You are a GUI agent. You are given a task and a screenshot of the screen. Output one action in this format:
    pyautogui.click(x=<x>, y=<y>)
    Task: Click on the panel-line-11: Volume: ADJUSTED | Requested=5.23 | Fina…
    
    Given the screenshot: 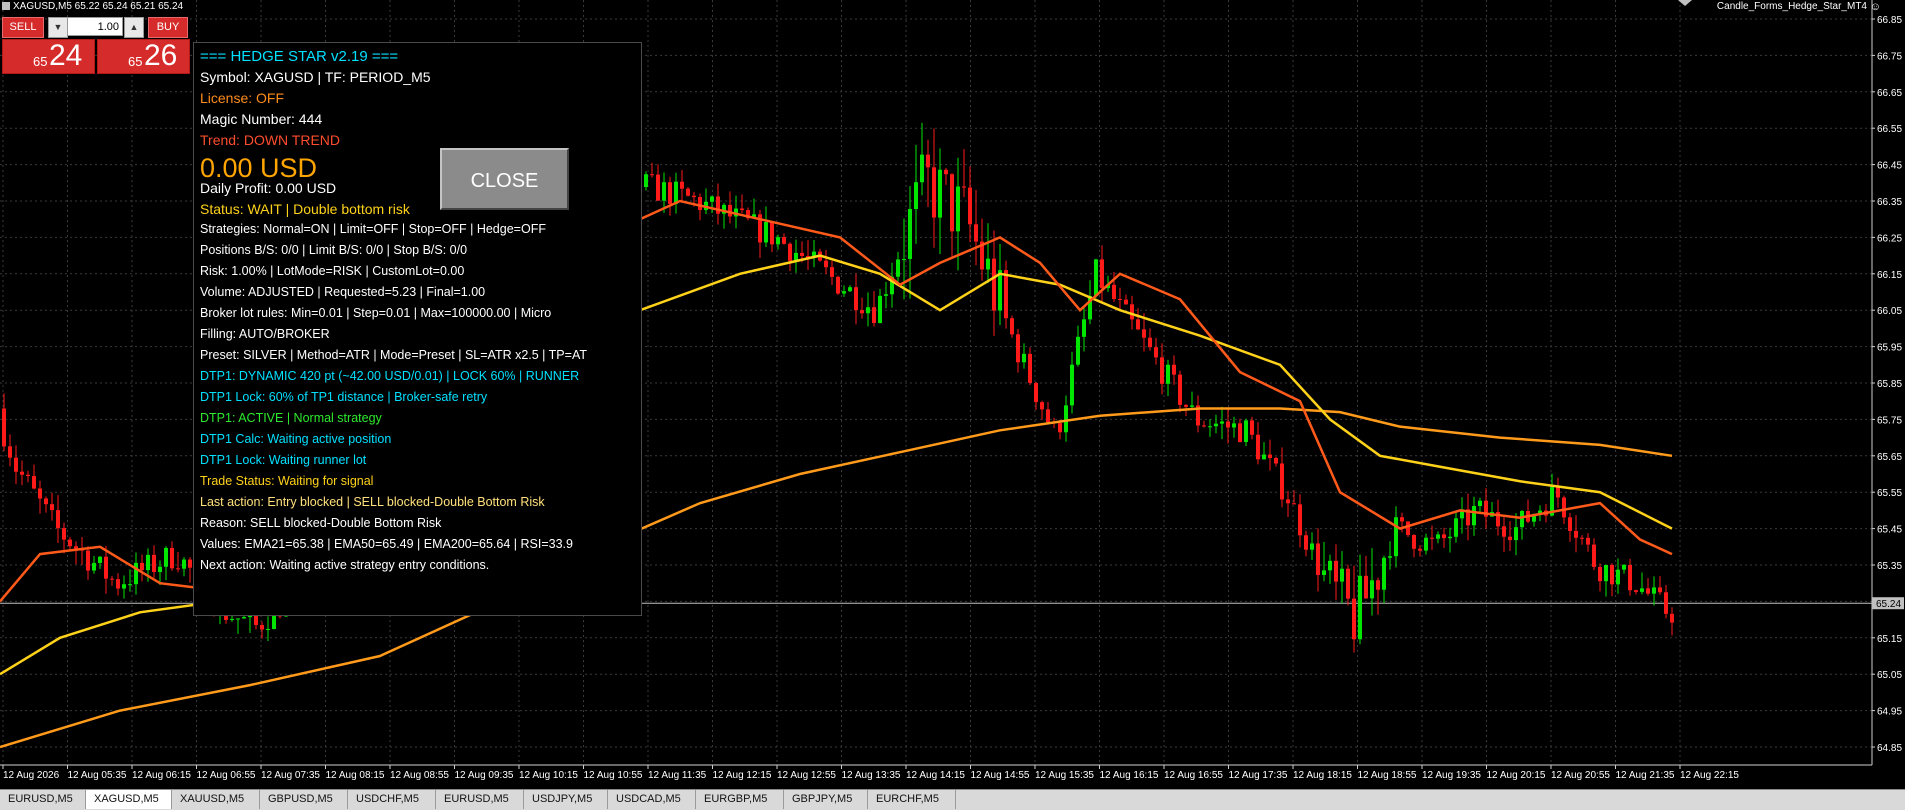 What is the action you would take?
    pyautogui.click(x=343, y=292)
    